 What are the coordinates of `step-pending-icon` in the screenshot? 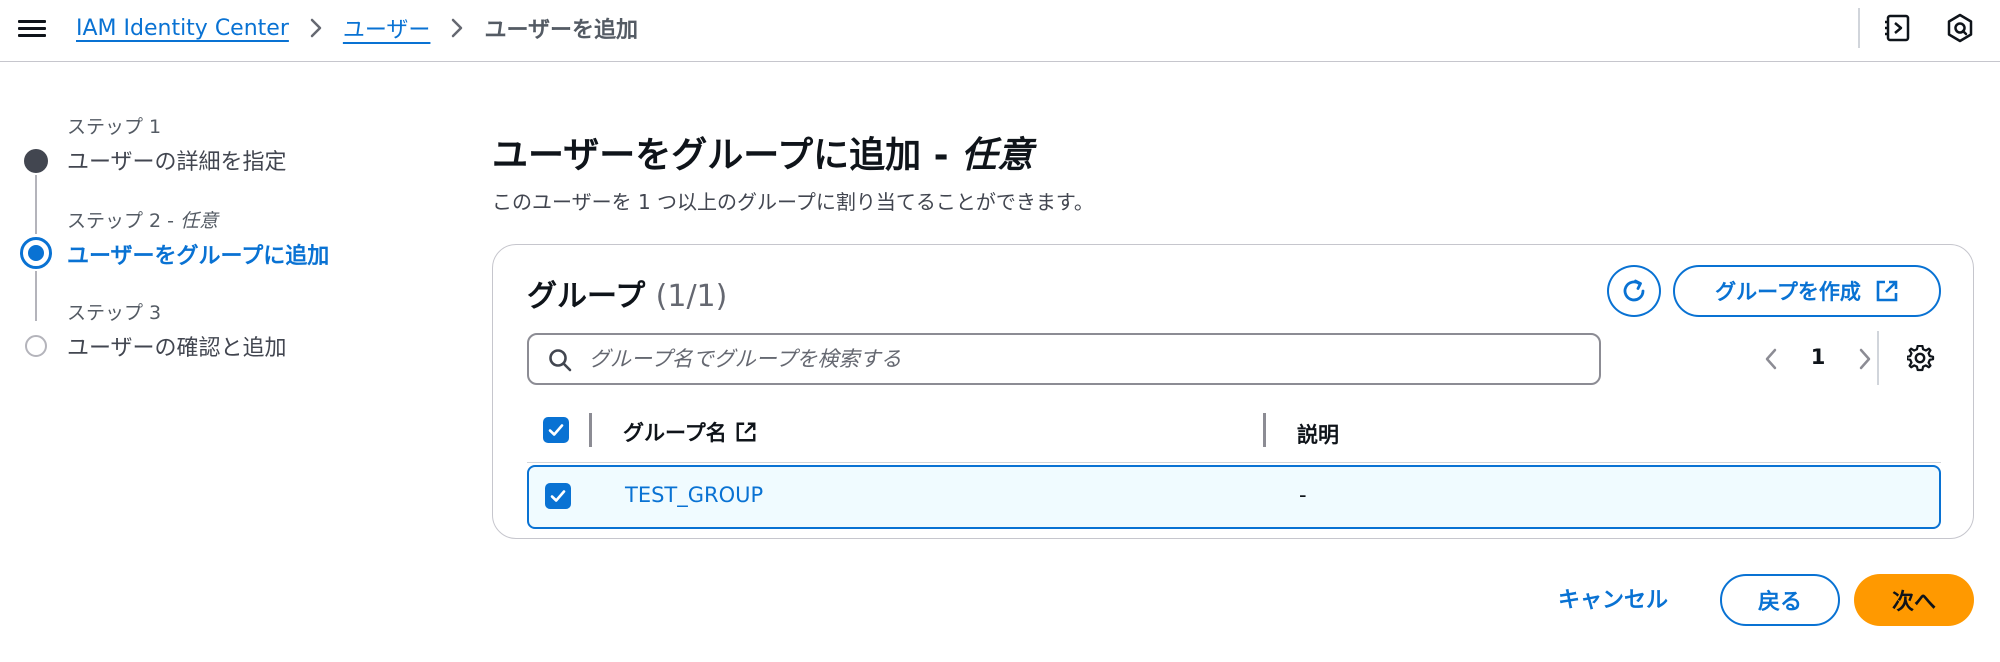 It's located at (36, 346).